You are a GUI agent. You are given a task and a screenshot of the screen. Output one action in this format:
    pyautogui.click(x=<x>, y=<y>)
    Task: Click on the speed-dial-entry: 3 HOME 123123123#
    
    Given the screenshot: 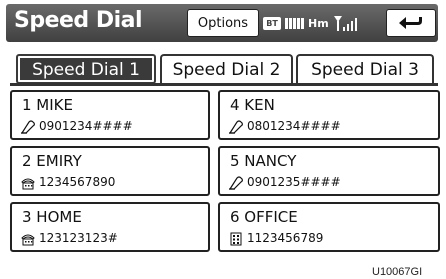 What is the action you would take?
    pyautogui.click(x=110, y=227)
    